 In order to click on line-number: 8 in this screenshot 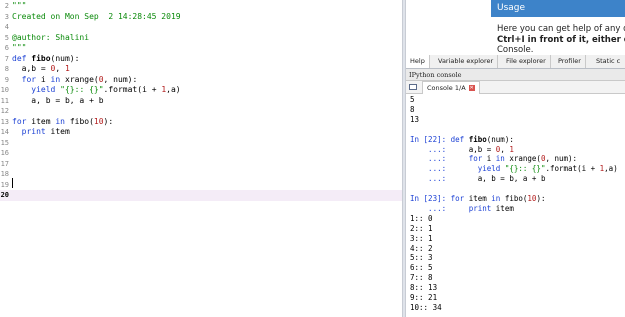, I will do `click(6, 69)`.